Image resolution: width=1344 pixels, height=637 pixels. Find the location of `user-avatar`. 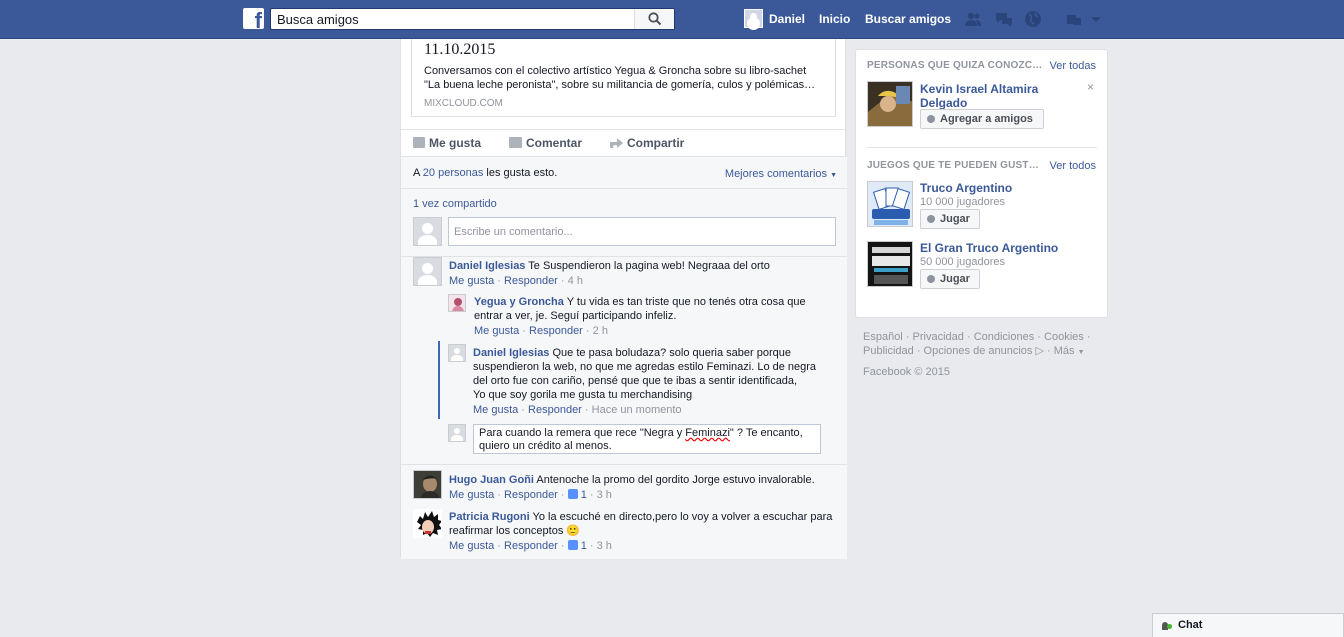

user-avatar is located at coordinates (753, 18).